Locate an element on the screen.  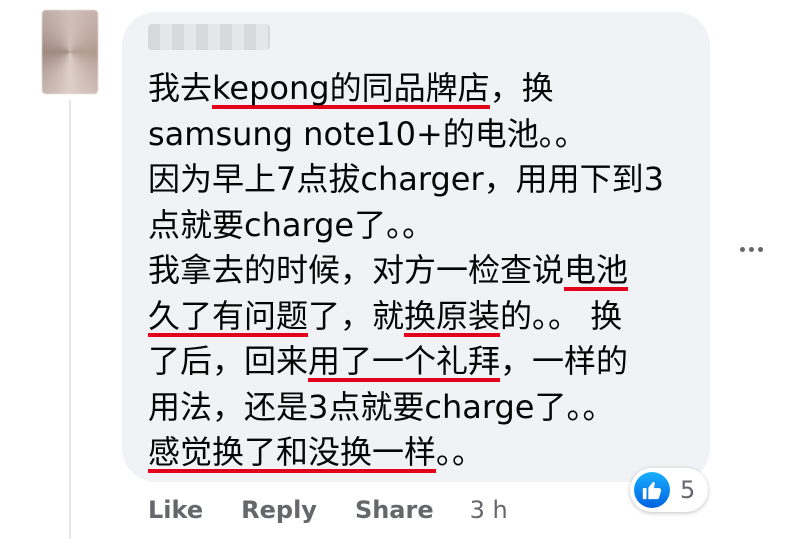
comment-line: 我去kepong的同品牌店，换 is located at coordinates (418, 89).